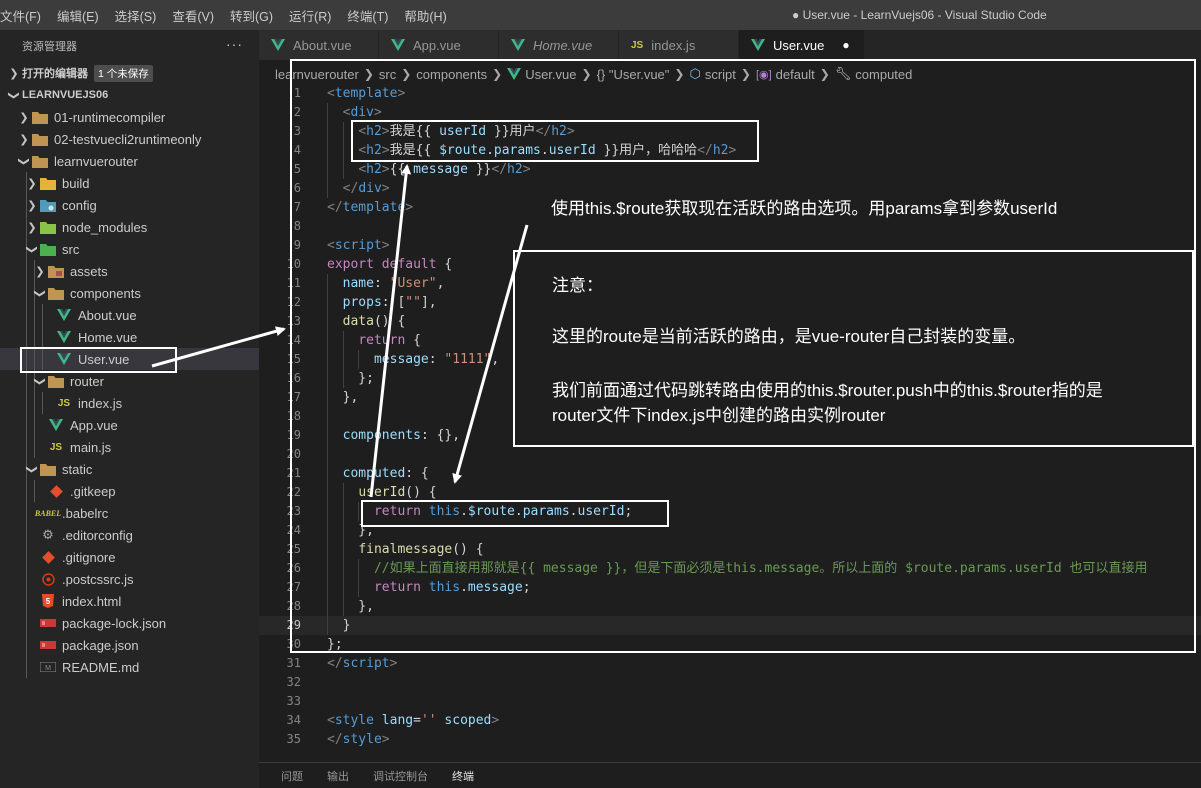  I want to click on tab-label: User.vue, so click(799, 45).